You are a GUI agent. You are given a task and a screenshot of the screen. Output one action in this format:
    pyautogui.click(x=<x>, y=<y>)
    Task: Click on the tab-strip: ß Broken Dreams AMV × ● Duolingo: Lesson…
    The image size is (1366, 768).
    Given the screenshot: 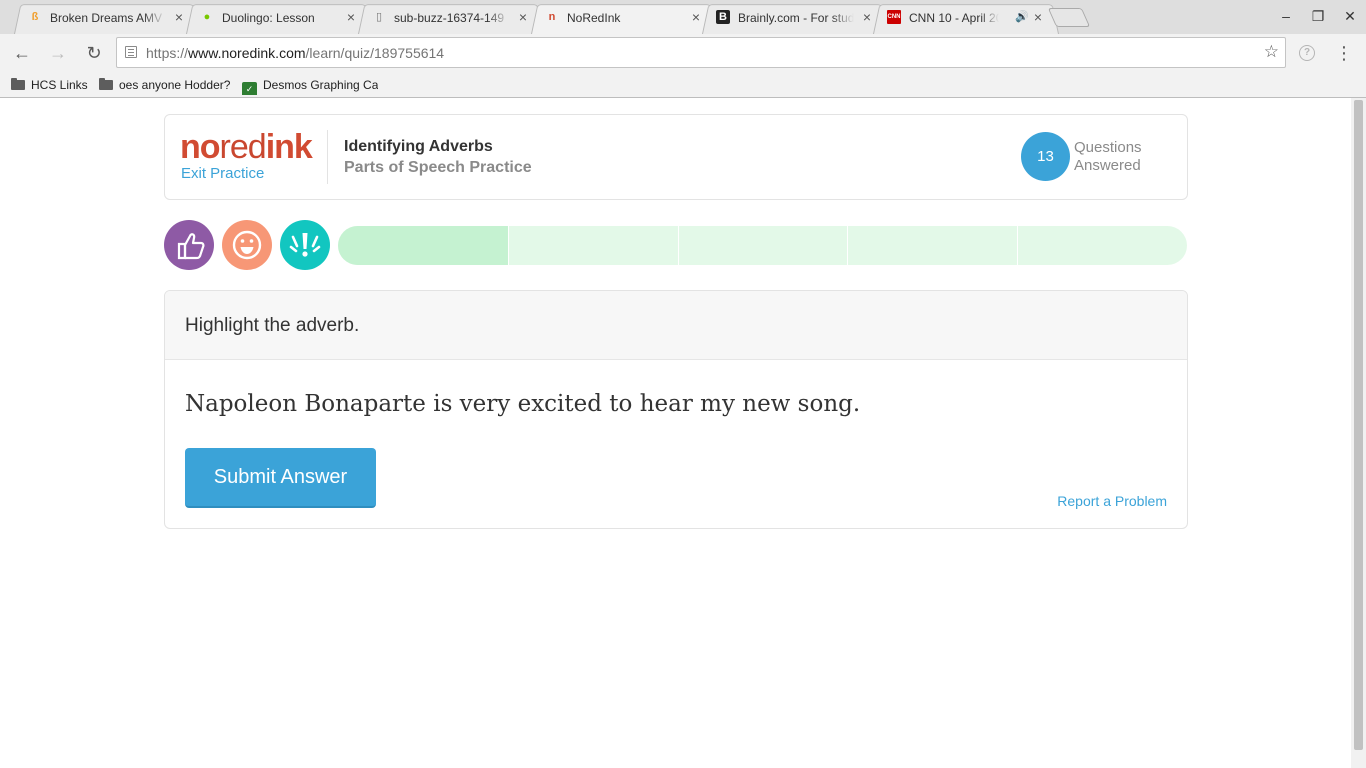 What is the action you would take?
    pyautogui.click(x=683, y=17)
    